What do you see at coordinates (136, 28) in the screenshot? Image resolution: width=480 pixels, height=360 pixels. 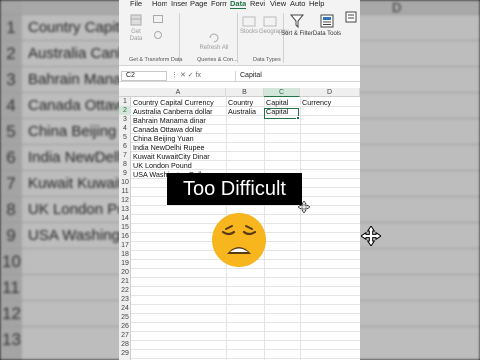 I see `get-data-button: Get Data` at bounding box center [136, 28].